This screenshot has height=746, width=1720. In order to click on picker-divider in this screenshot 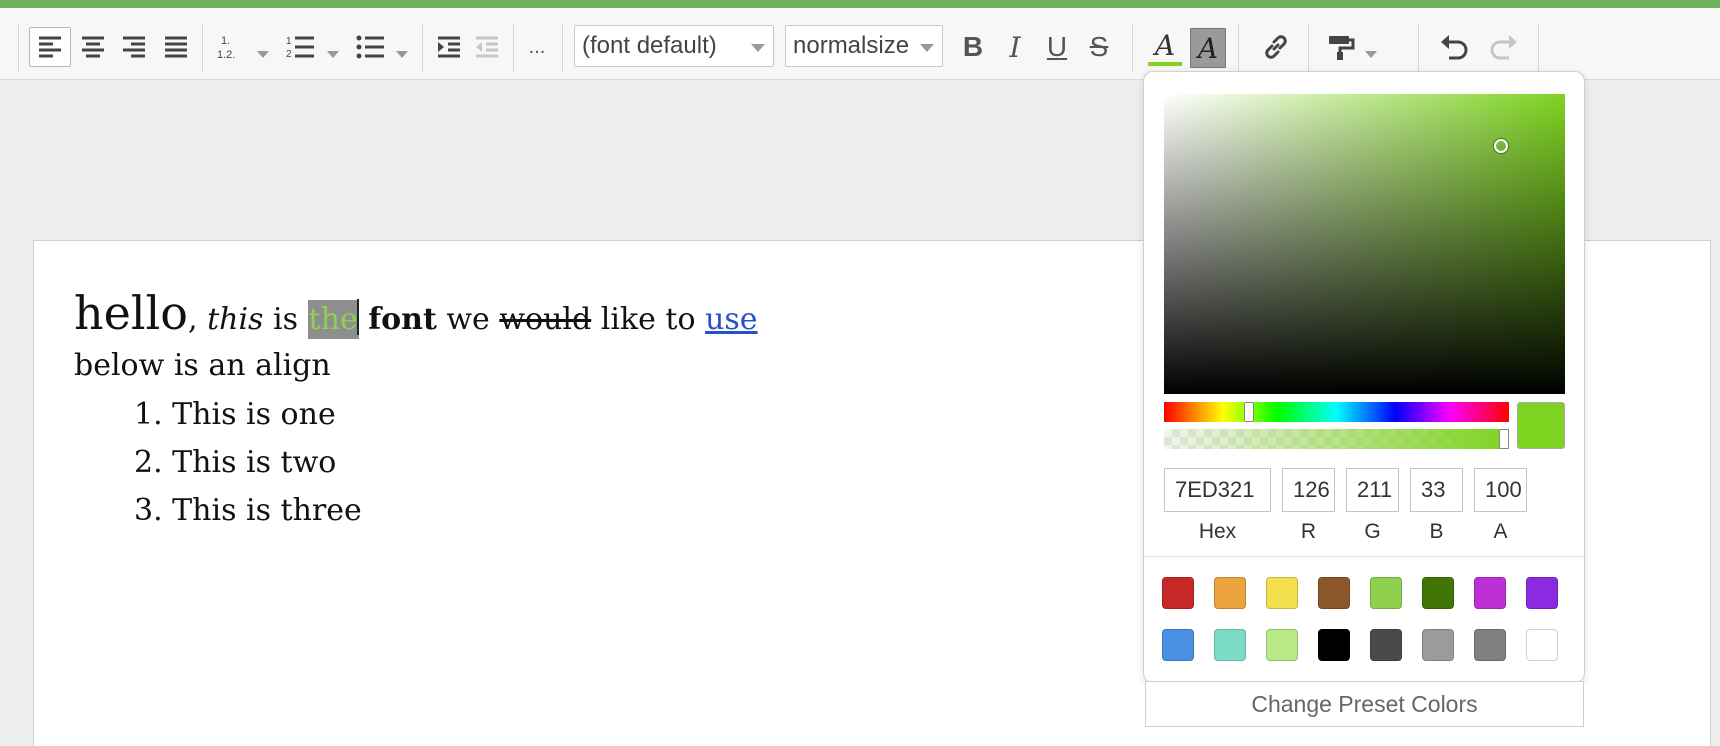, I will do `click(1364, 556)`.